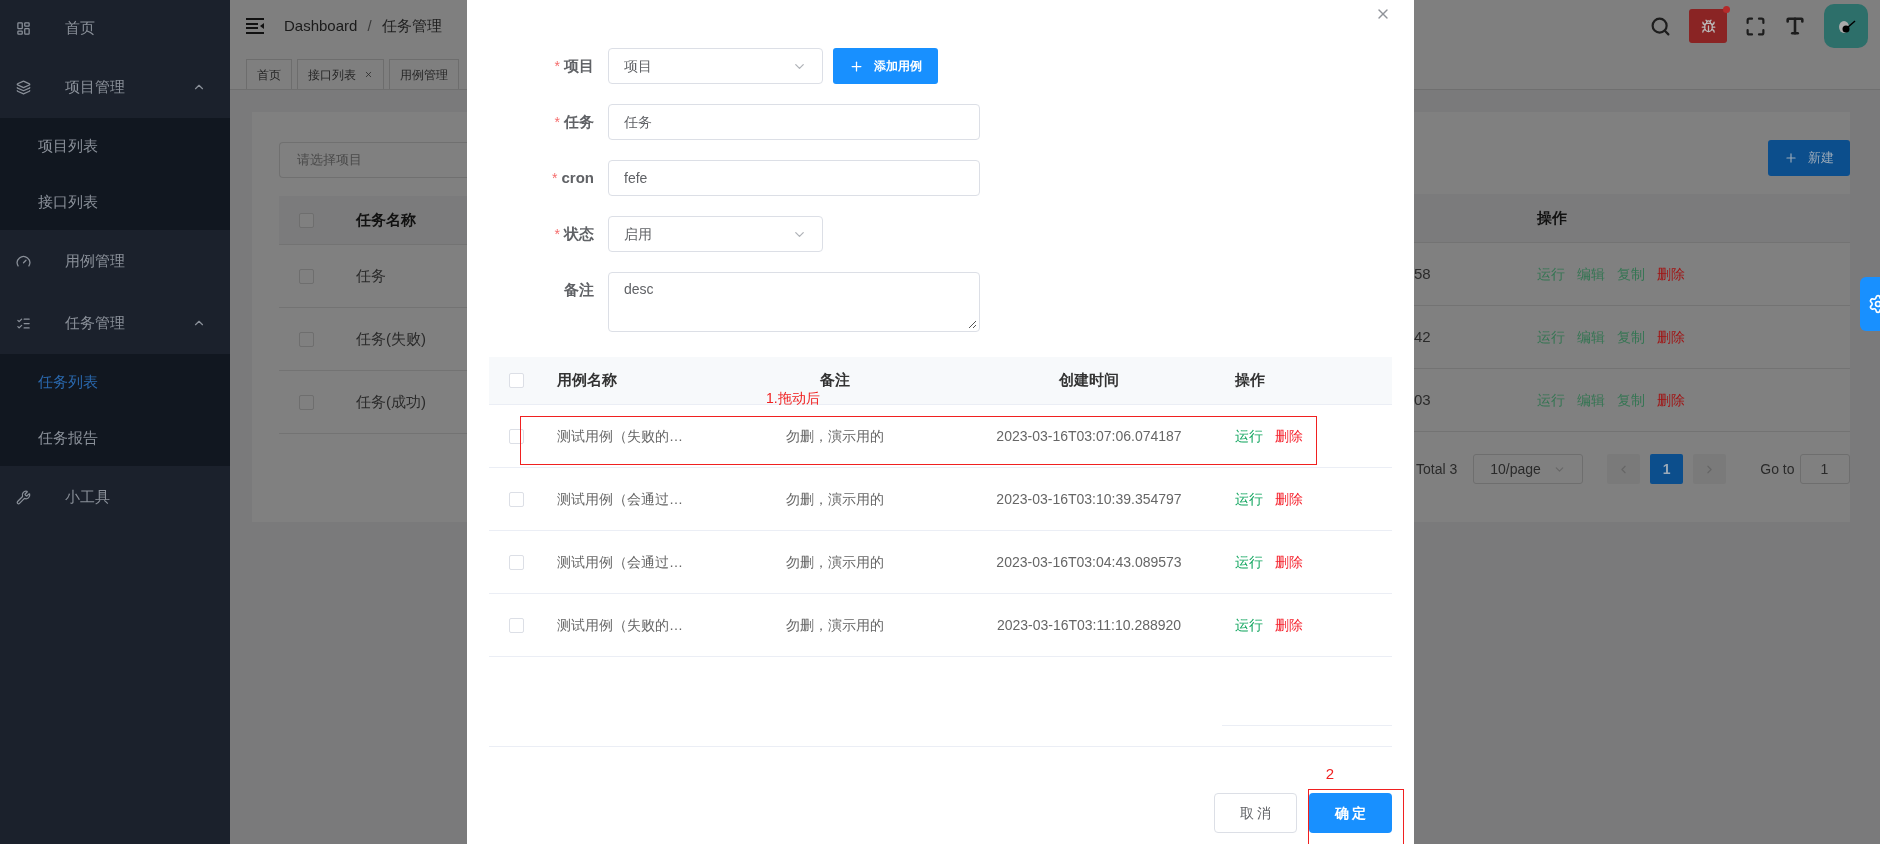  What do you see at coordinates (386, 219) in the screenshot?
I see `column-header: 任务名称` at bounding box center [386, 219].